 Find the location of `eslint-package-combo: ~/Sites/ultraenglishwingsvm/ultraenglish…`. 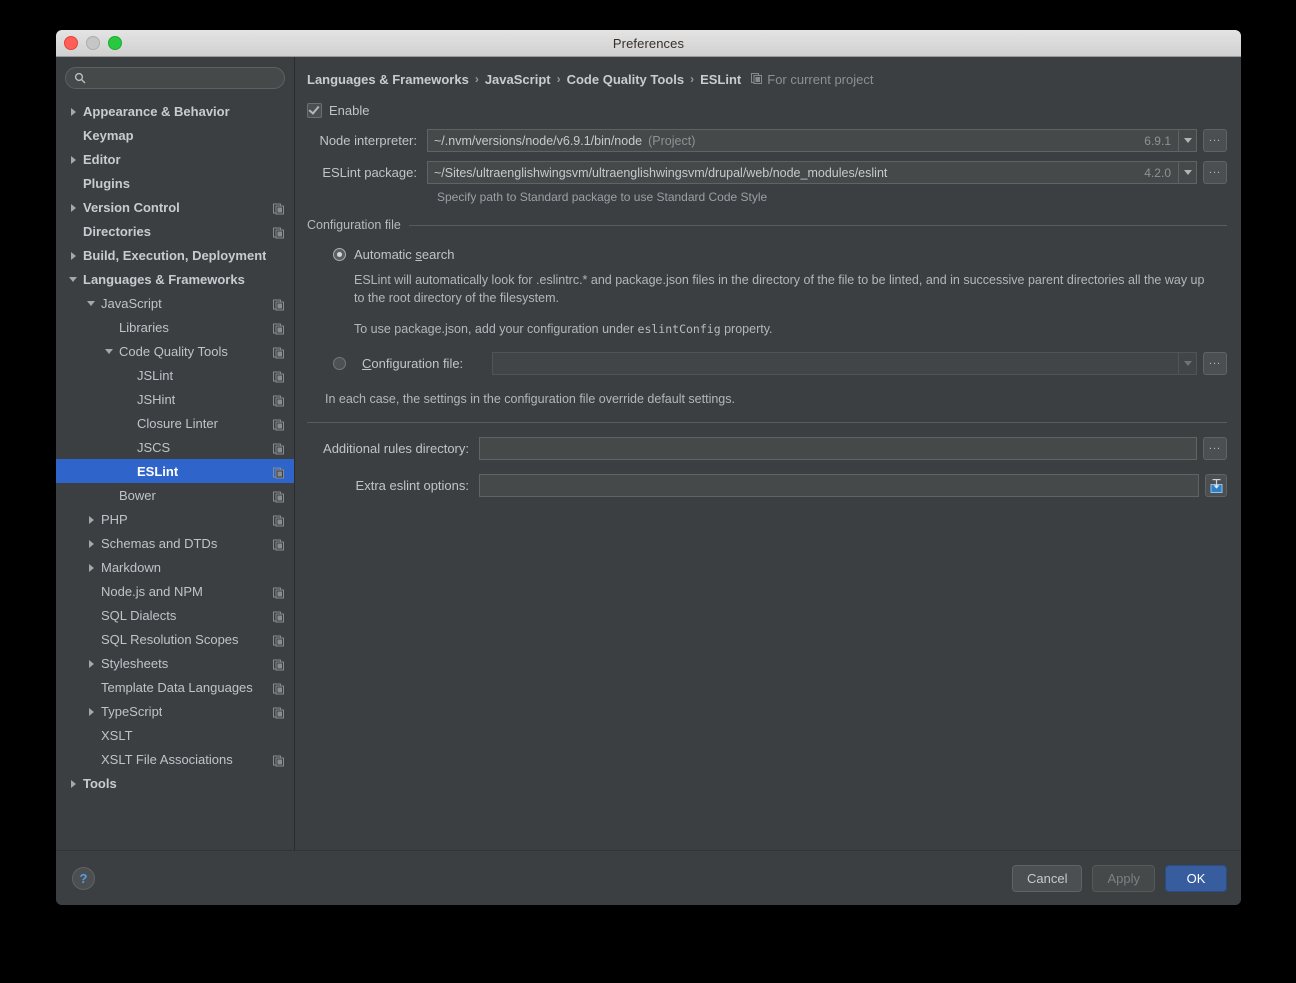

eslint-package-combo: ~/Sites/ultraenglishwingsvm/ultraenglish… is located at coordinates (812, 172).